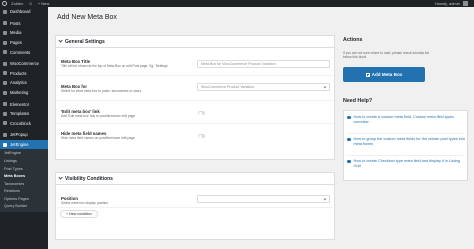 This screenshot has height=249, width=474. I want to click on page-title: Add New Meta Box, so click(87, 17).